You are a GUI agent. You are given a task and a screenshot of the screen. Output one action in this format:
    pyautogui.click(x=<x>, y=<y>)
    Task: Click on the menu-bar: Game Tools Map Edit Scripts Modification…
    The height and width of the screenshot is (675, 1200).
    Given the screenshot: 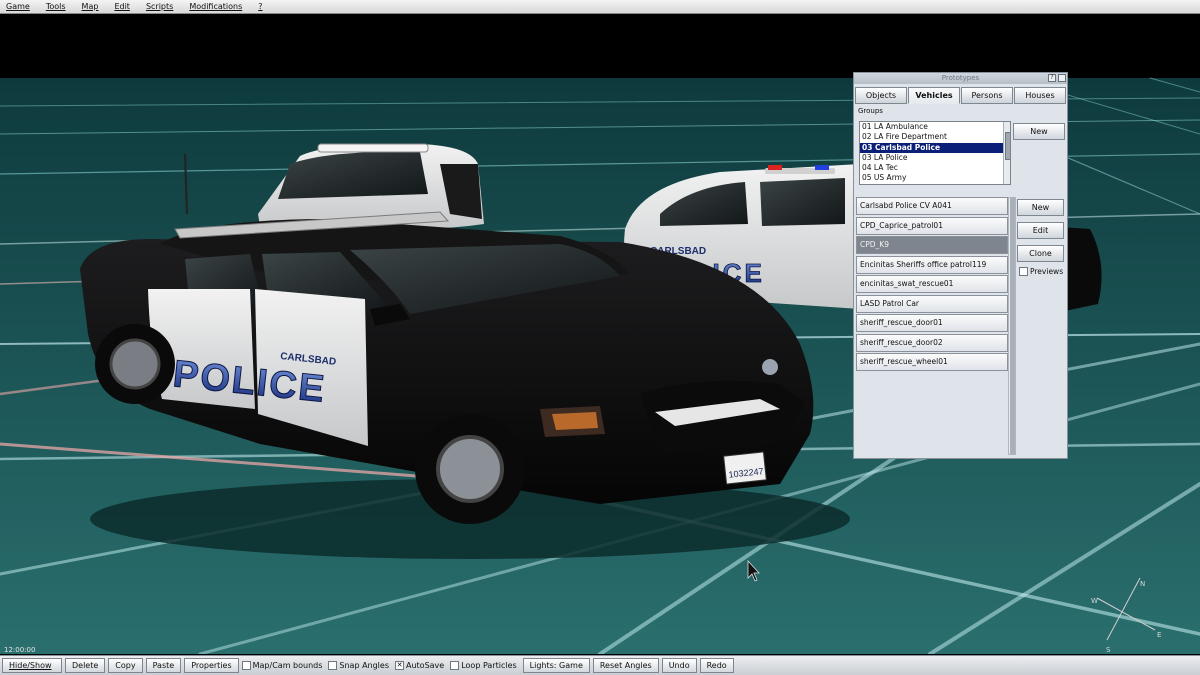 What is the action you would take?
    pyautogui.click(x=600, y=7)
    